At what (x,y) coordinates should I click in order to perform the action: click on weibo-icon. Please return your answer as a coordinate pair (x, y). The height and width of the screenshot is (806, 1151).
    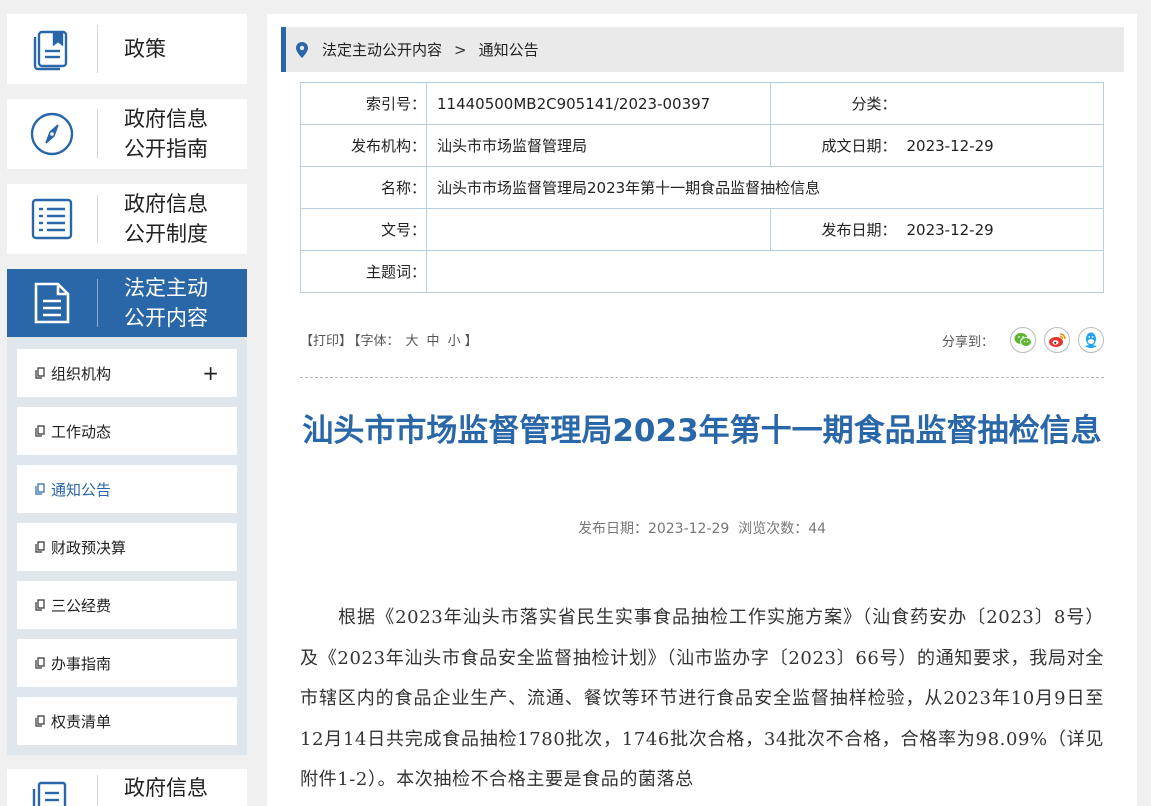
    Looking at the image, I should click on (1057, 340).